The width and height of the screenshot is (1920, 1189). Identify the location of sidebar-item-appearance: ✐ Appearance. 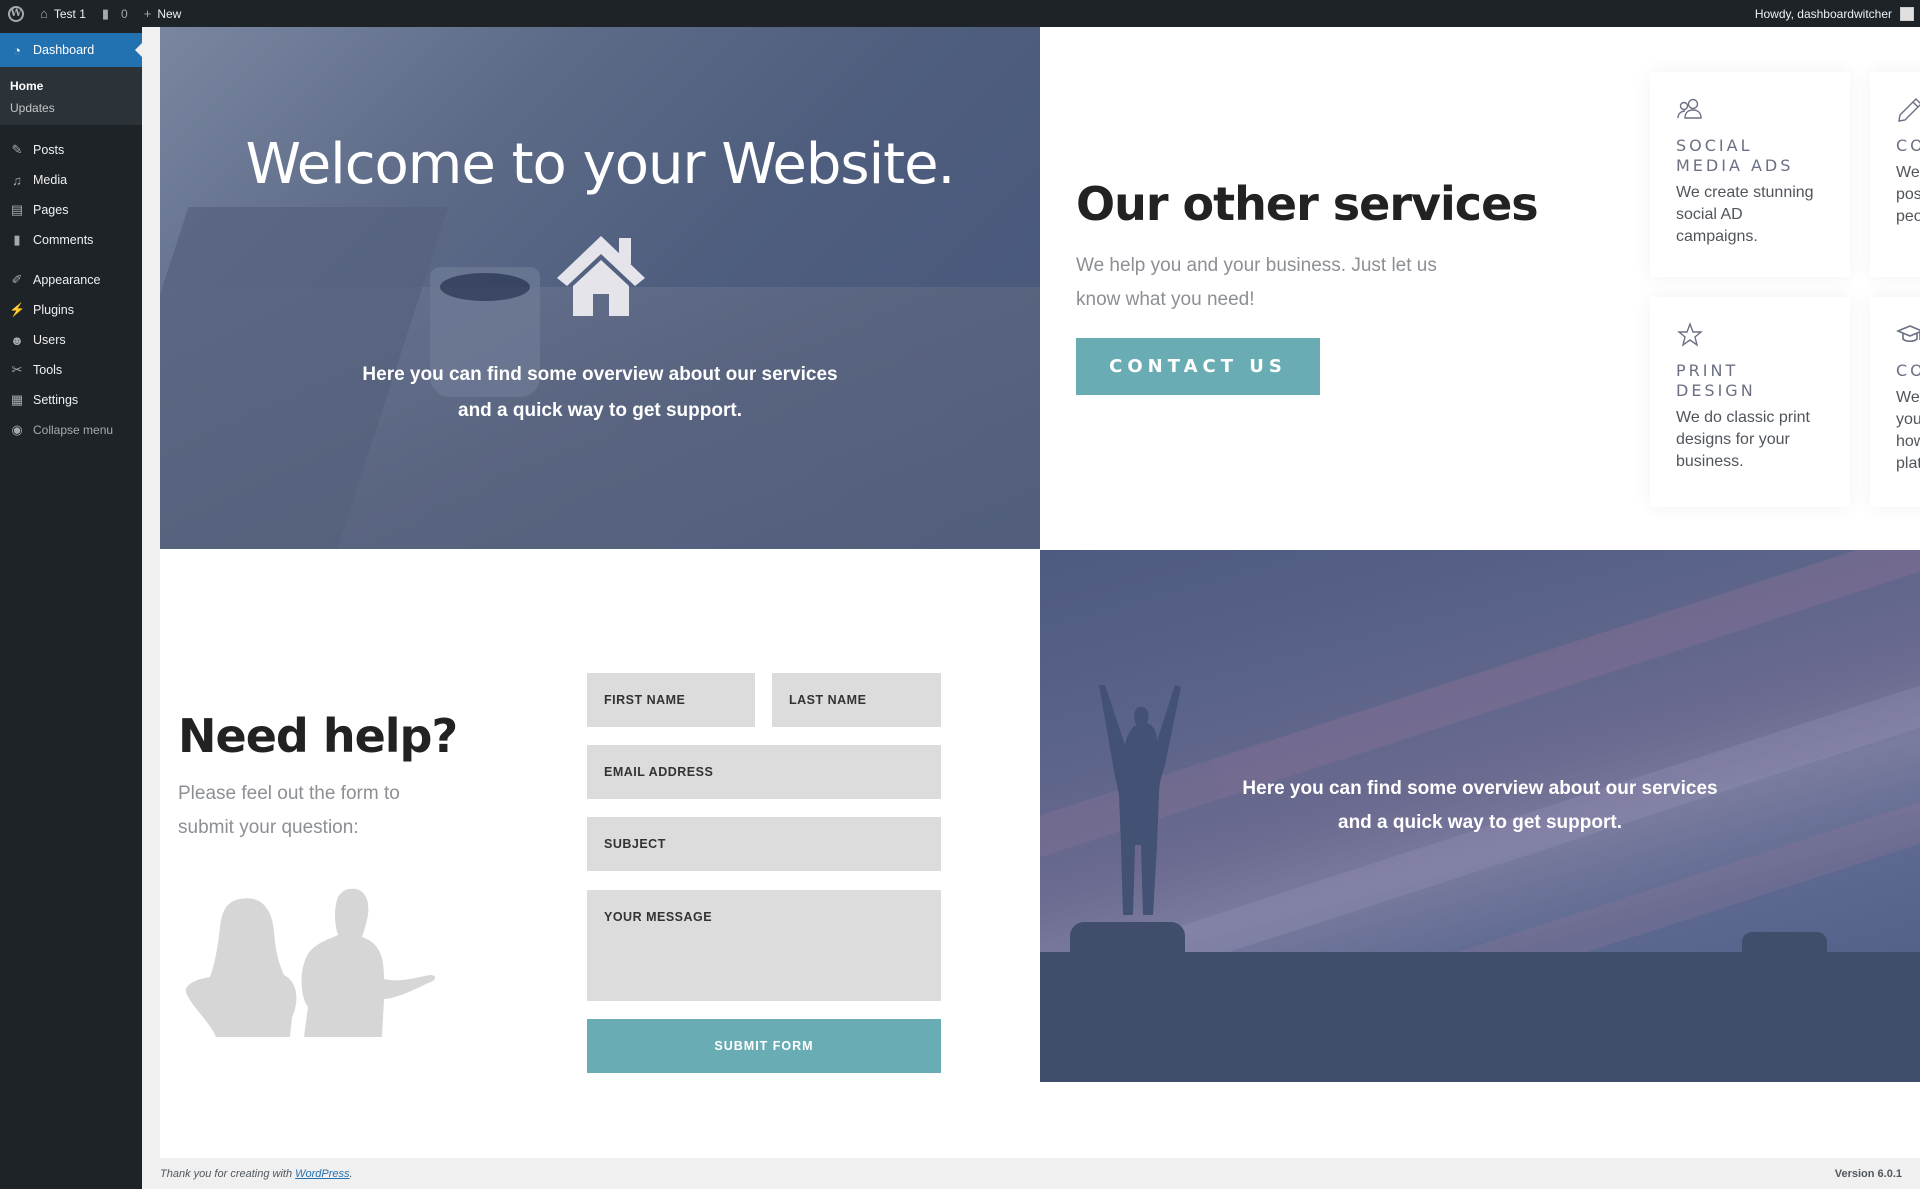
(71, 280).